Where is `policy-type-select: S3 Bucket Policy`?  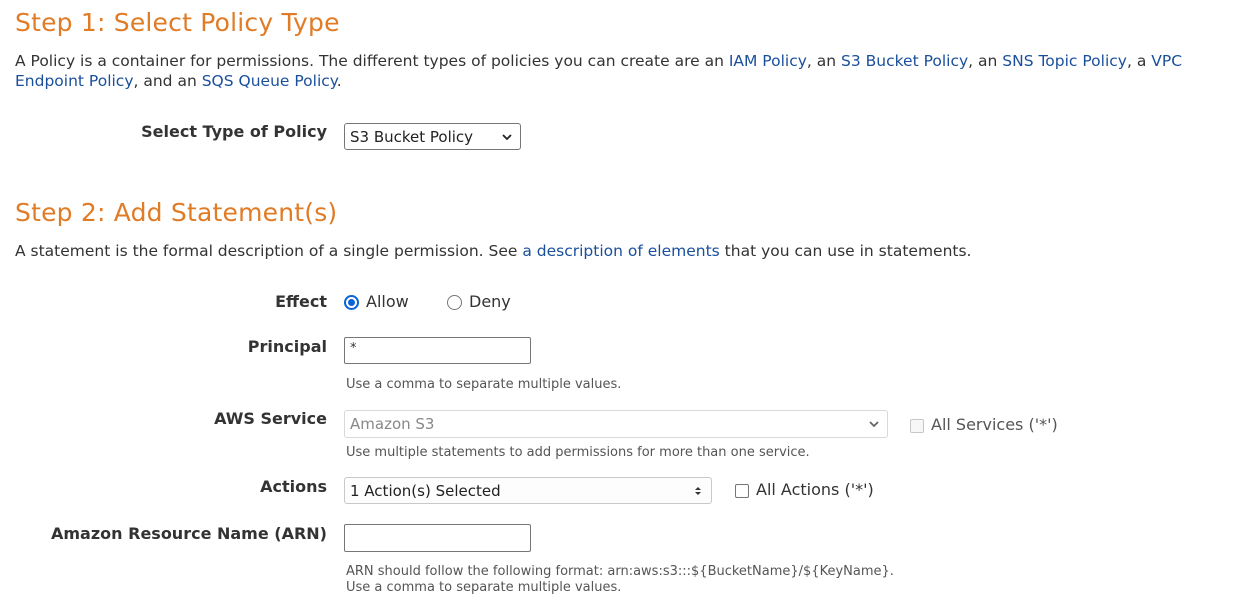 policy-type-select: S3 Bucket Policy is located at coordinates (432, 136).